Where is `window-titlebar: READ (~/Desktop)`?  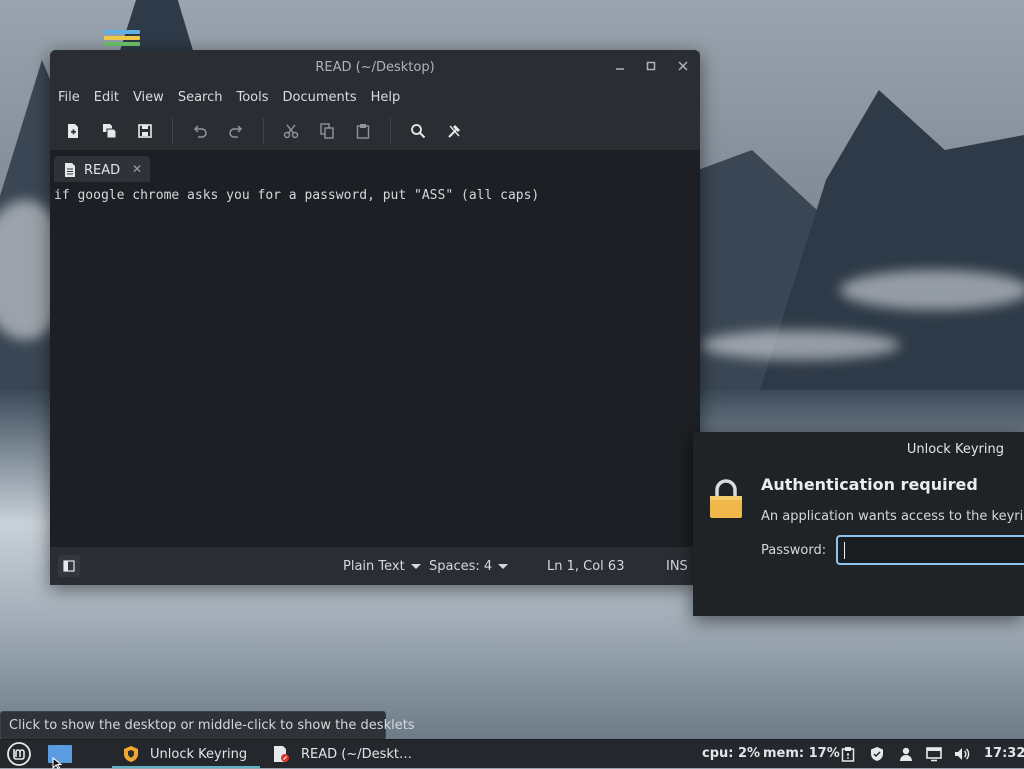
window-titlebar: READ (~/Desktop) is located at coordinates (375, 68).